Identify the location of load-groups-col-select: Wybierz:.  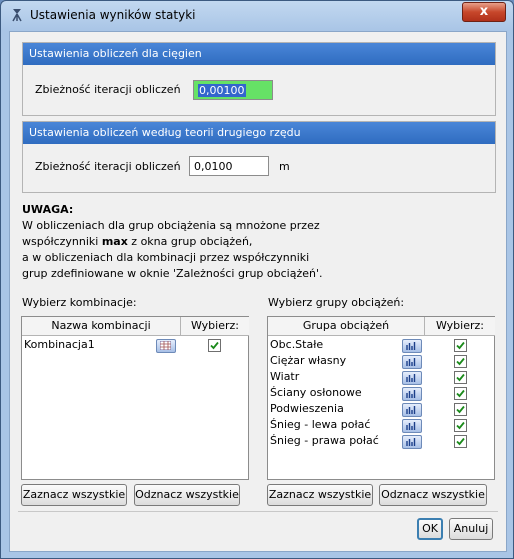
(459, 326).